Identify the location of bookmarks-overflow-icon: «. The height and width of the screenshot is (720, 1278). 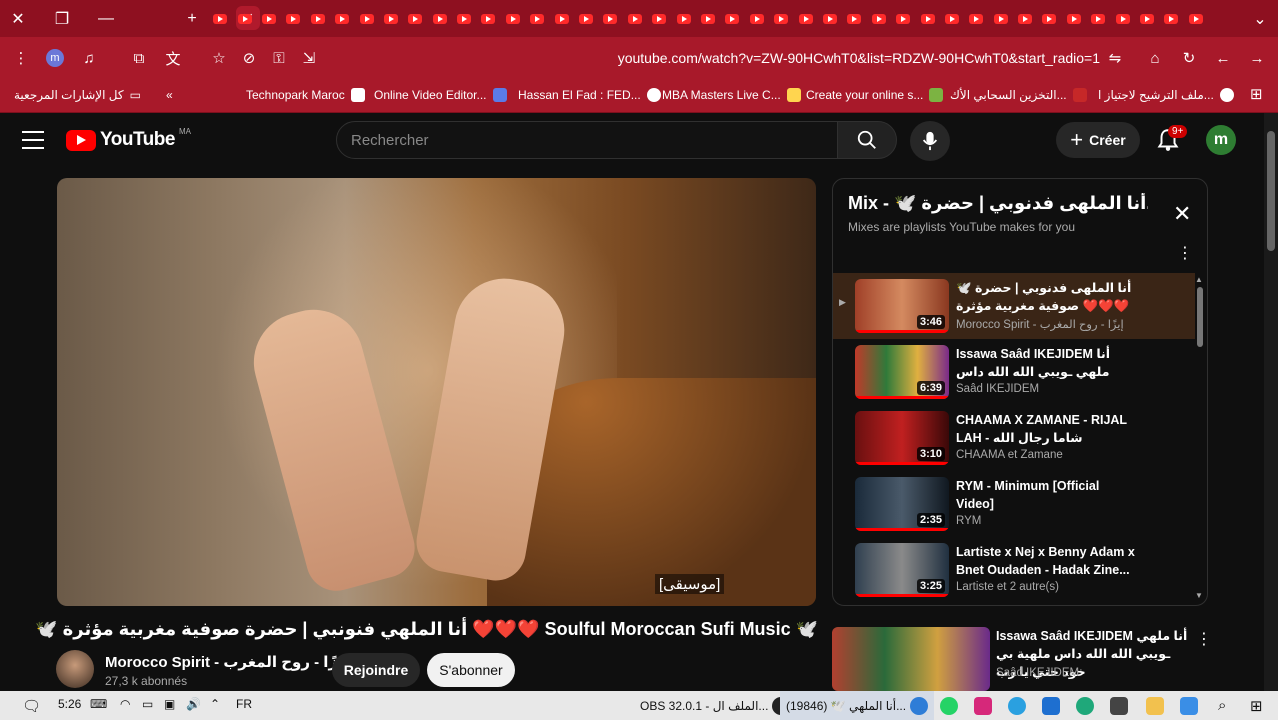
(169, 95).